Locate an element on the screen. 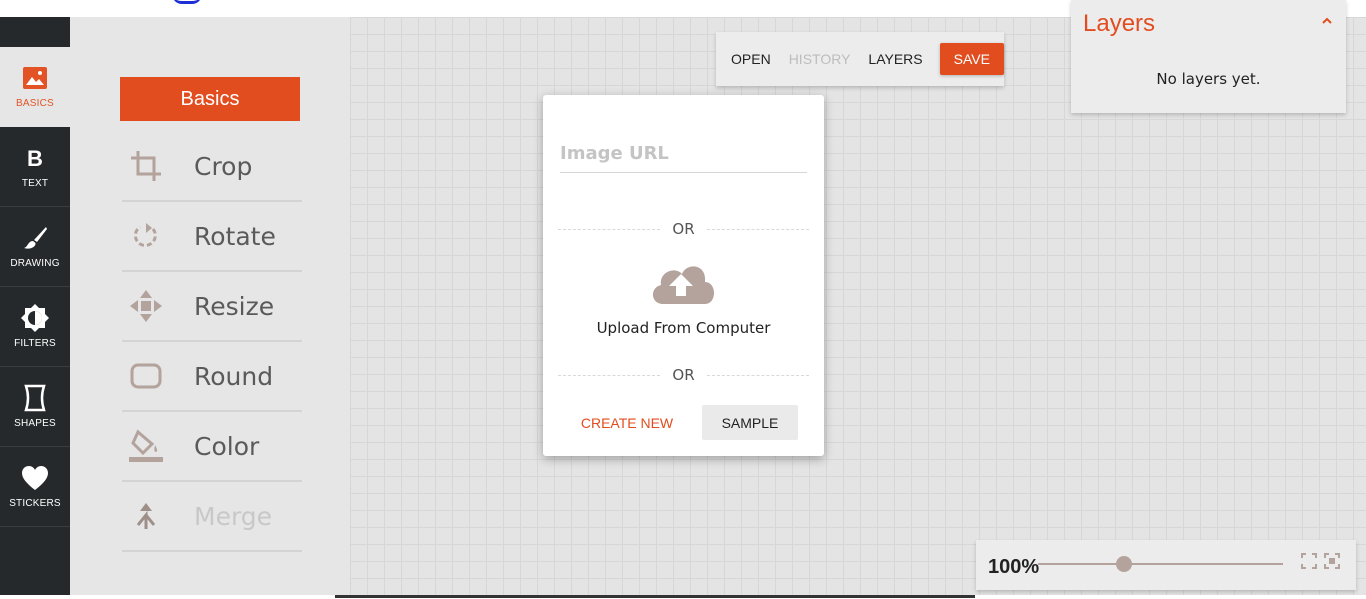 The image size is (1366, 599). upload-from-computer-link: Upload From Computer is located at coordinates (683, 328).